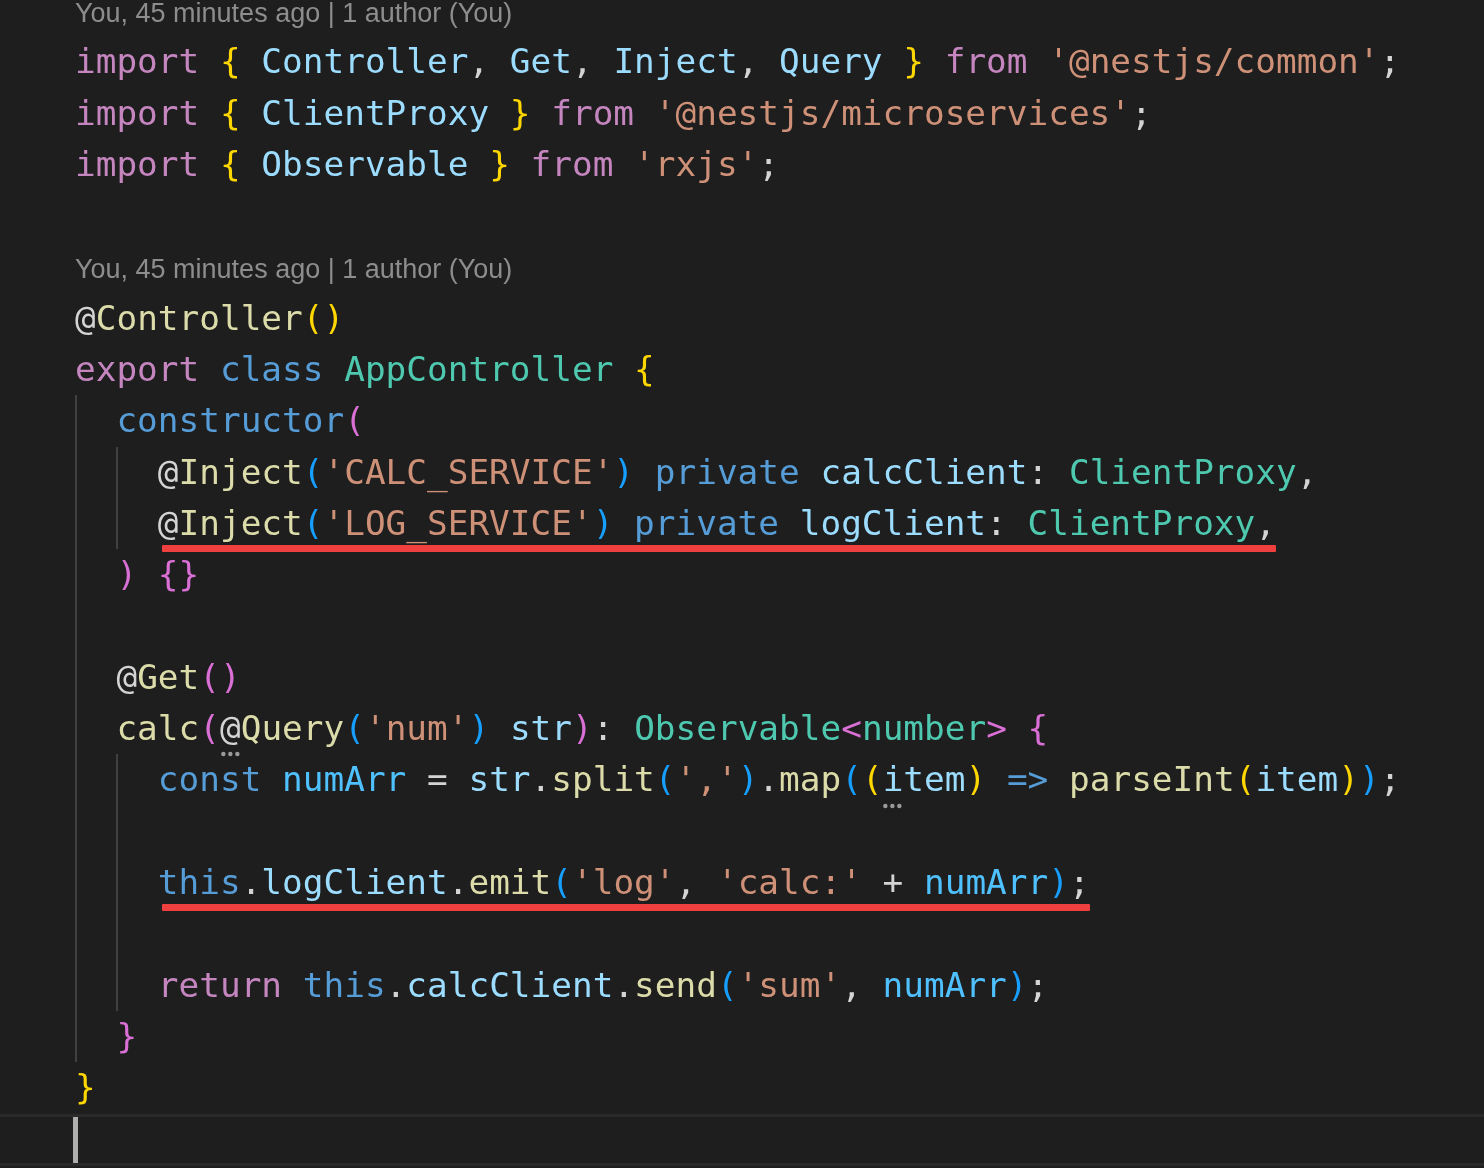  What do you see at coordinates (240, 420) in the screenshot?
I see `code-line: constructor(` at bounding box center [240, 420].